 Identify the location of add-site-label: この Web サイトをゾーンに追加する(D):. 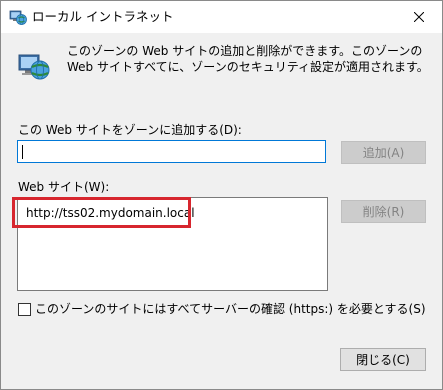
(130, 130).